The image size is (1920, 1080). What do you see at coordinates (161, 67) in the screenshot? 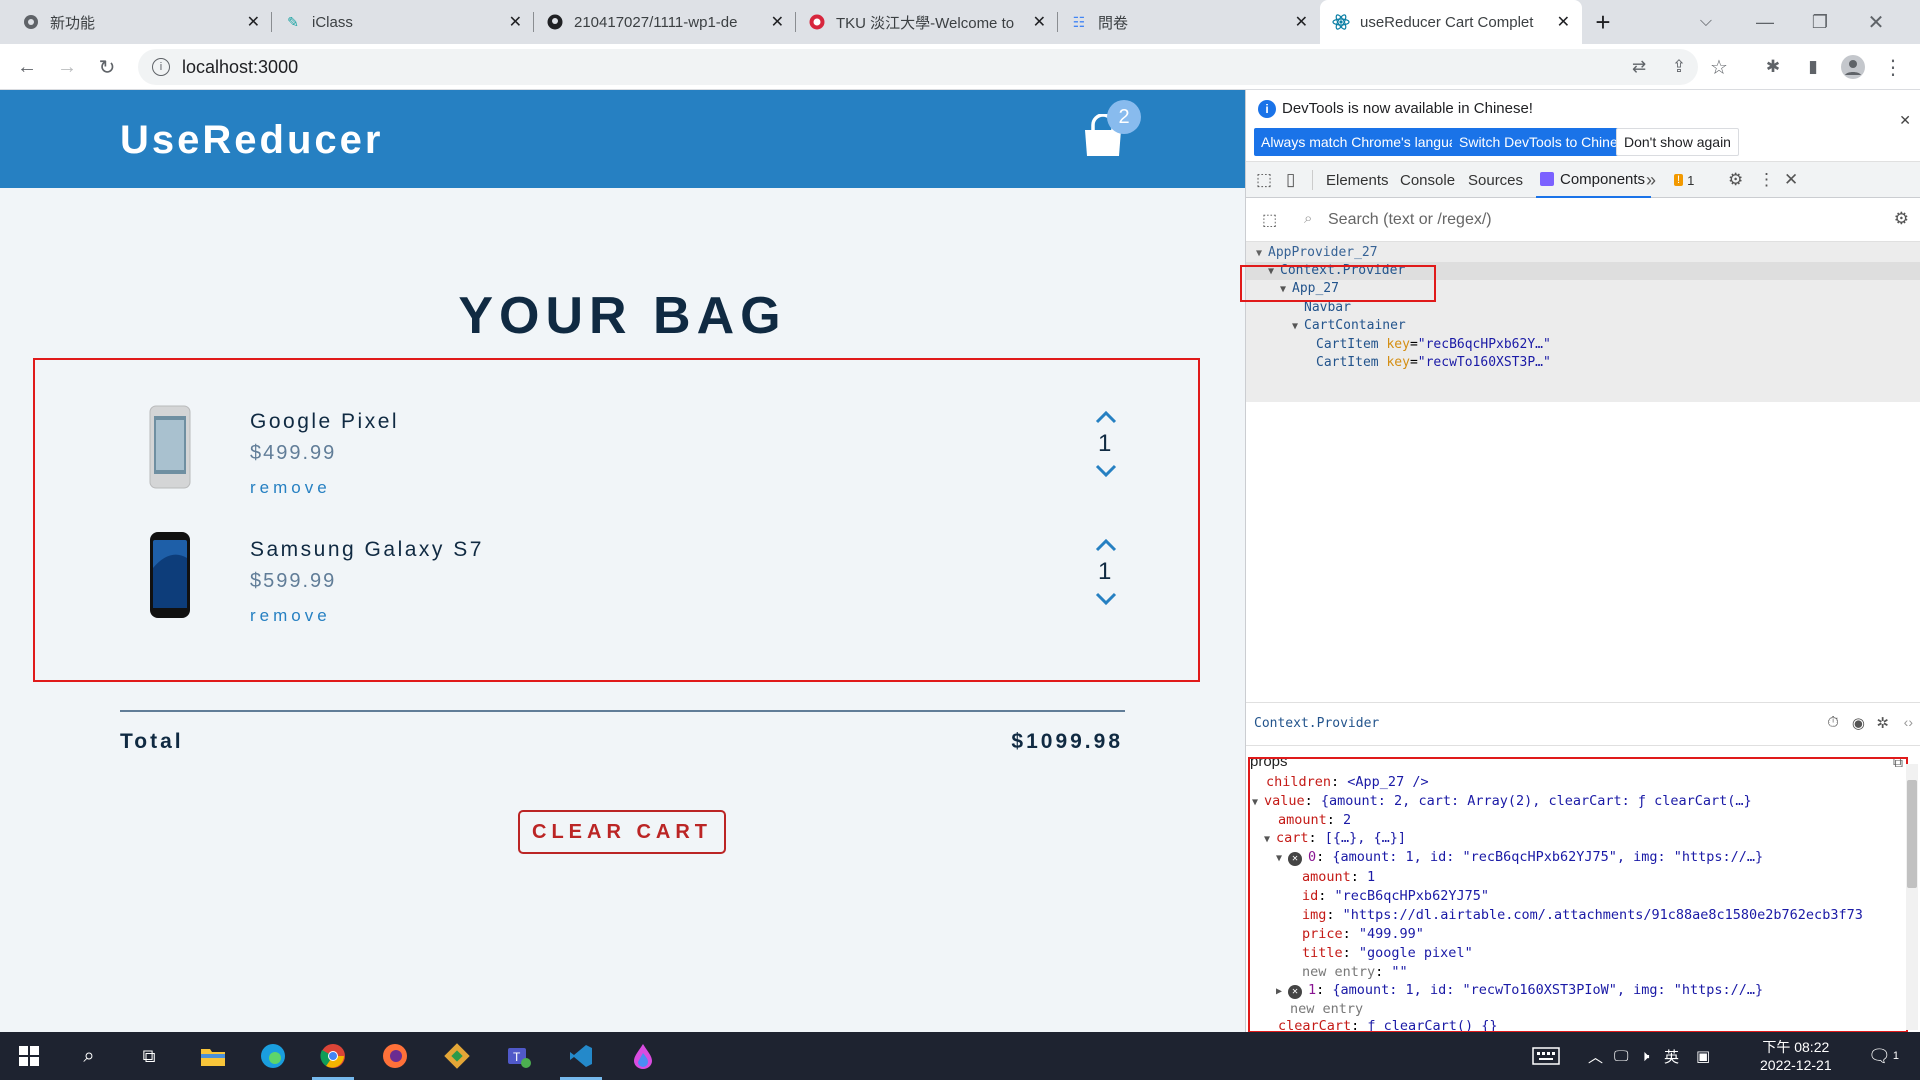
I see `info-icon: i` at bounding box center [161, 67].